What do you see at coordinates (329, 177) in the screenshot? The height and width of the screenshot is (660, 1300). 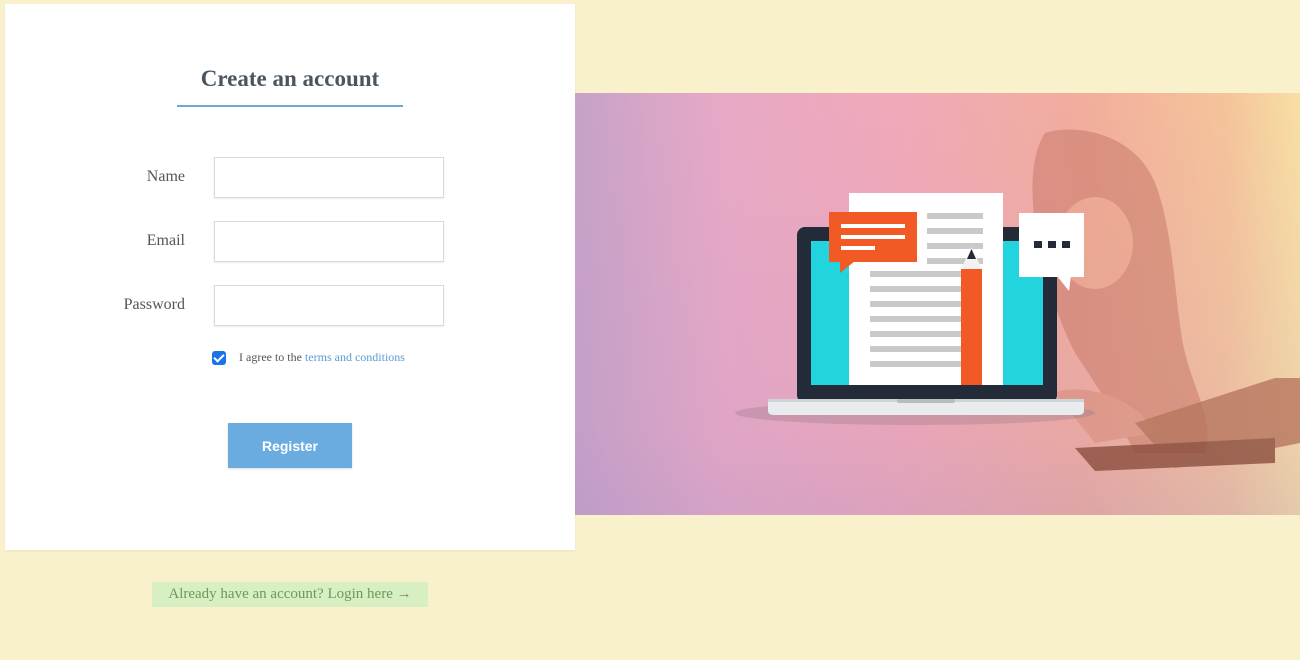 I see `name-input` at bounding box center [329, 177].